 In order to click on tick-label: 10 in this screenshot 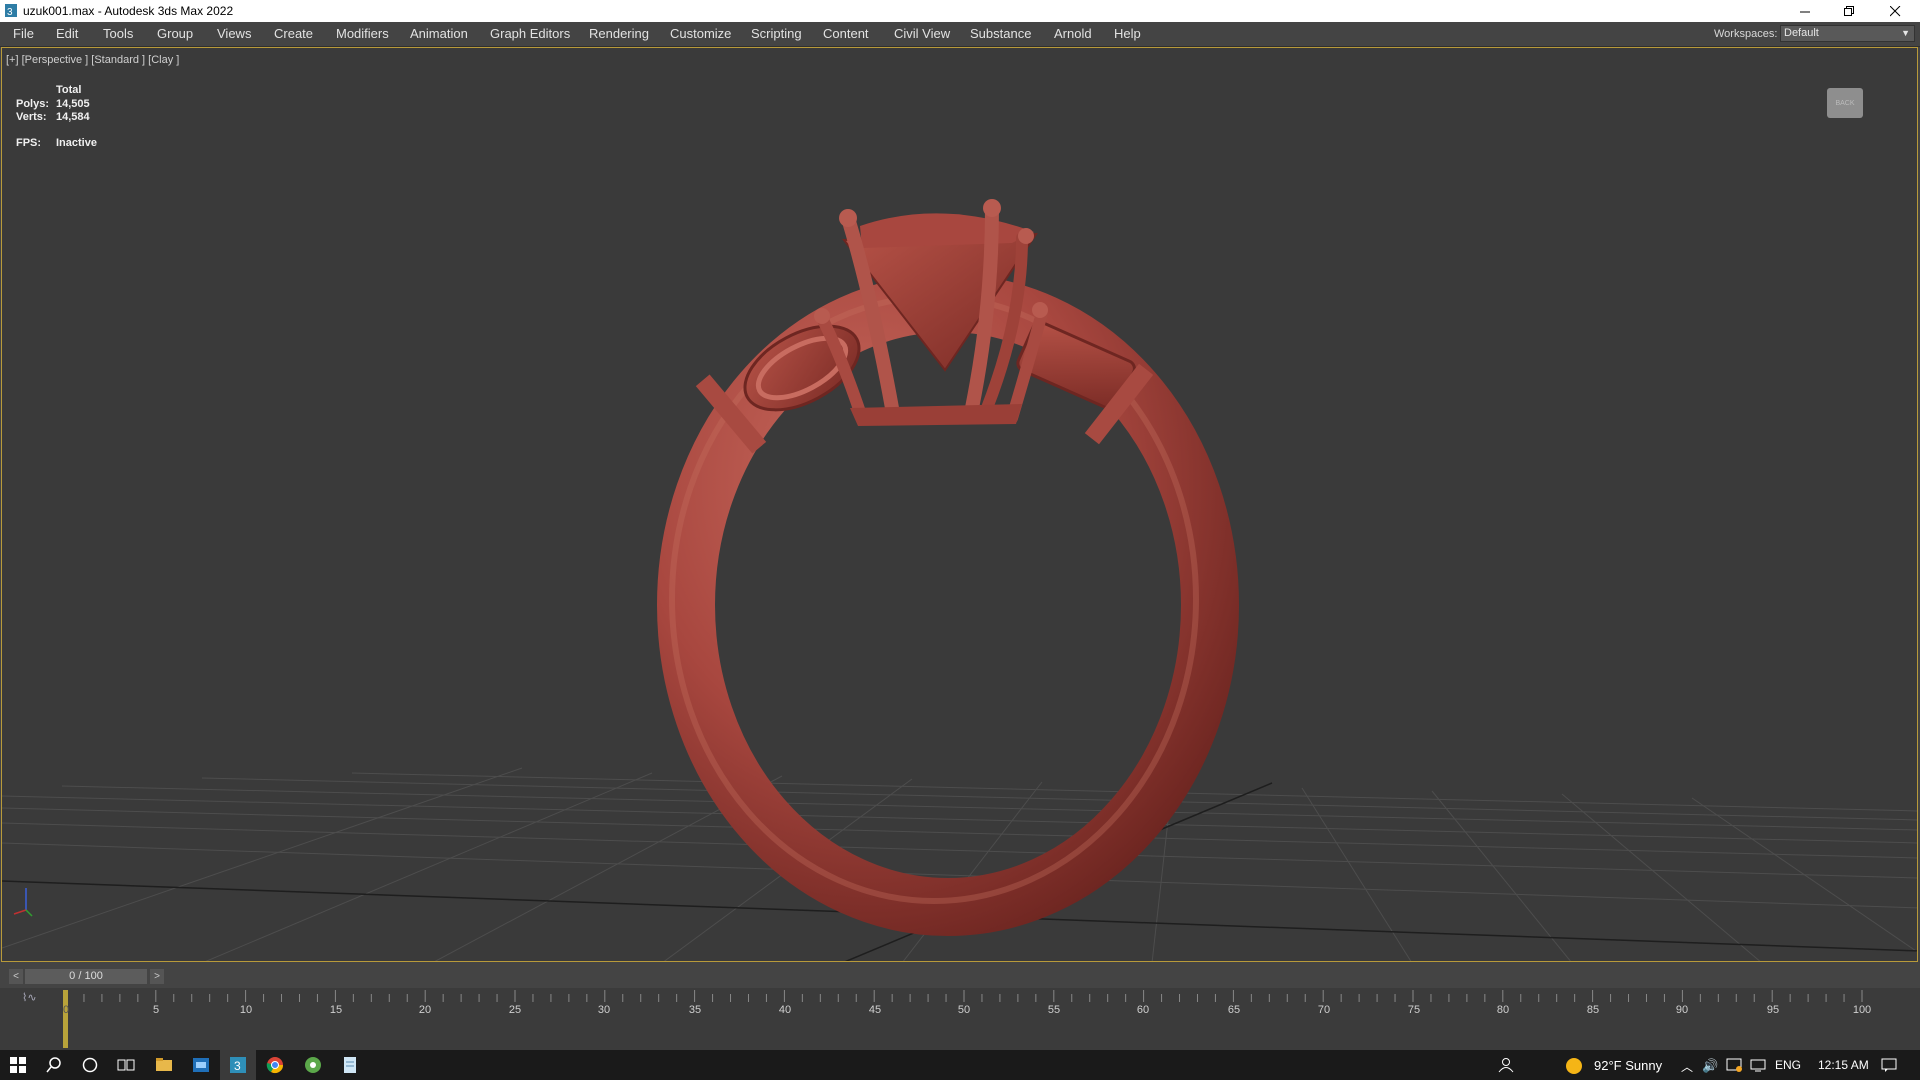, I will do `click(246, 1010)`.